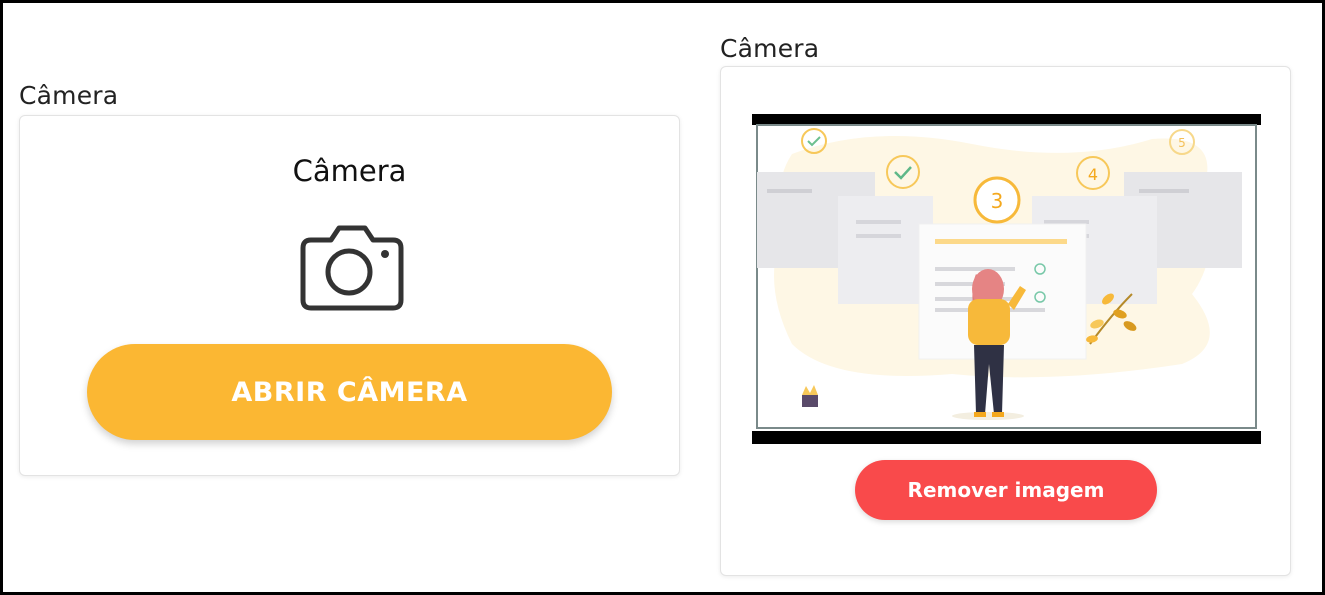  Describe the element at coordinates (349, 171) in the screenshot. I see `card-title: Câmera` at that location.